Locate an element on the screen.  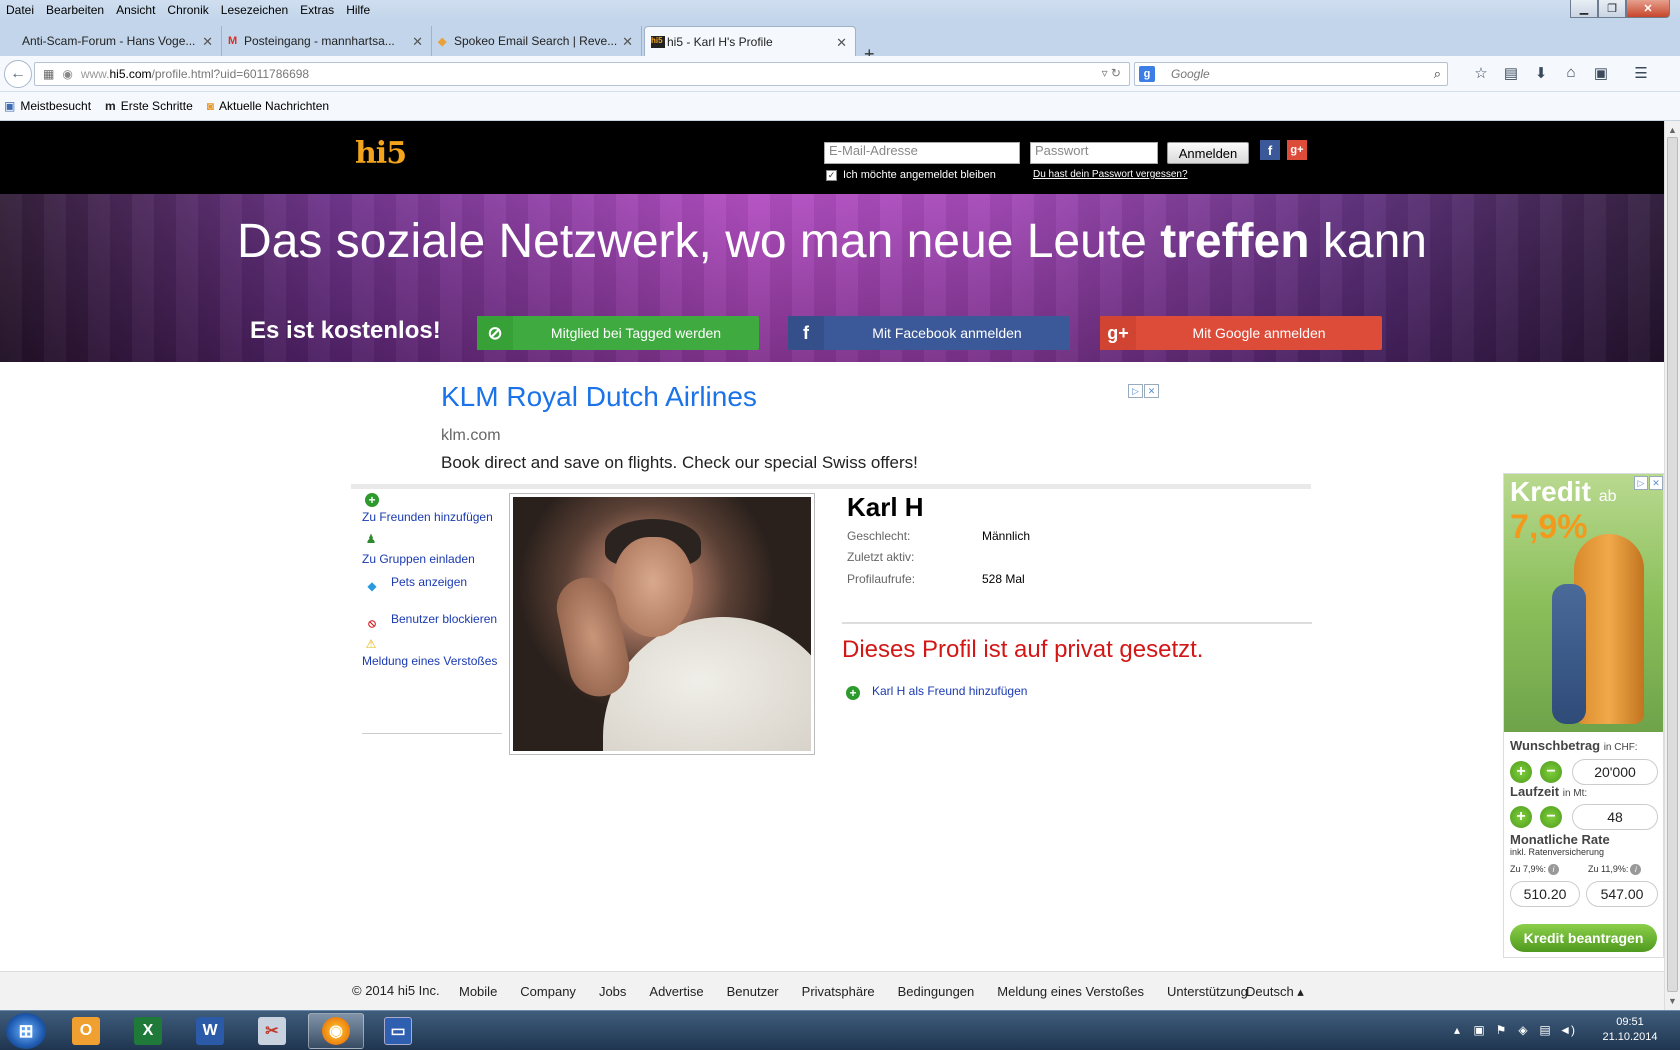
menu-datei: Datei is located at coordinates (20, 10).